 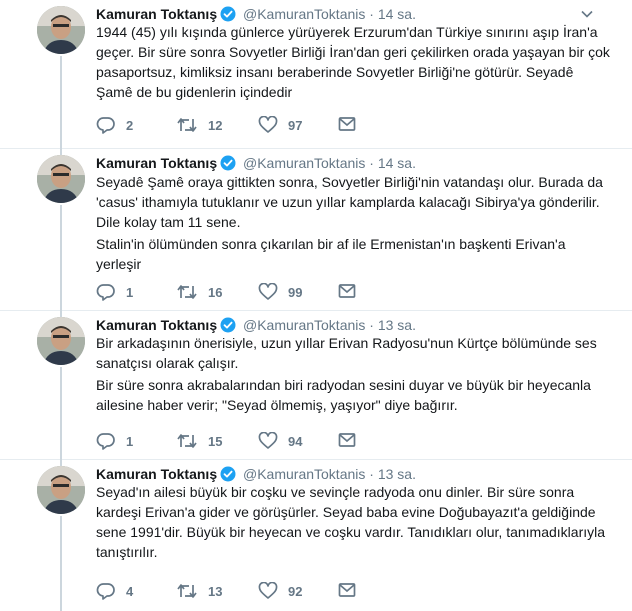 What do you see at coordinates (246, 294) in the screenshot?
I see `tweet-actions: 1 16 99` at bounding box center [246, 294].